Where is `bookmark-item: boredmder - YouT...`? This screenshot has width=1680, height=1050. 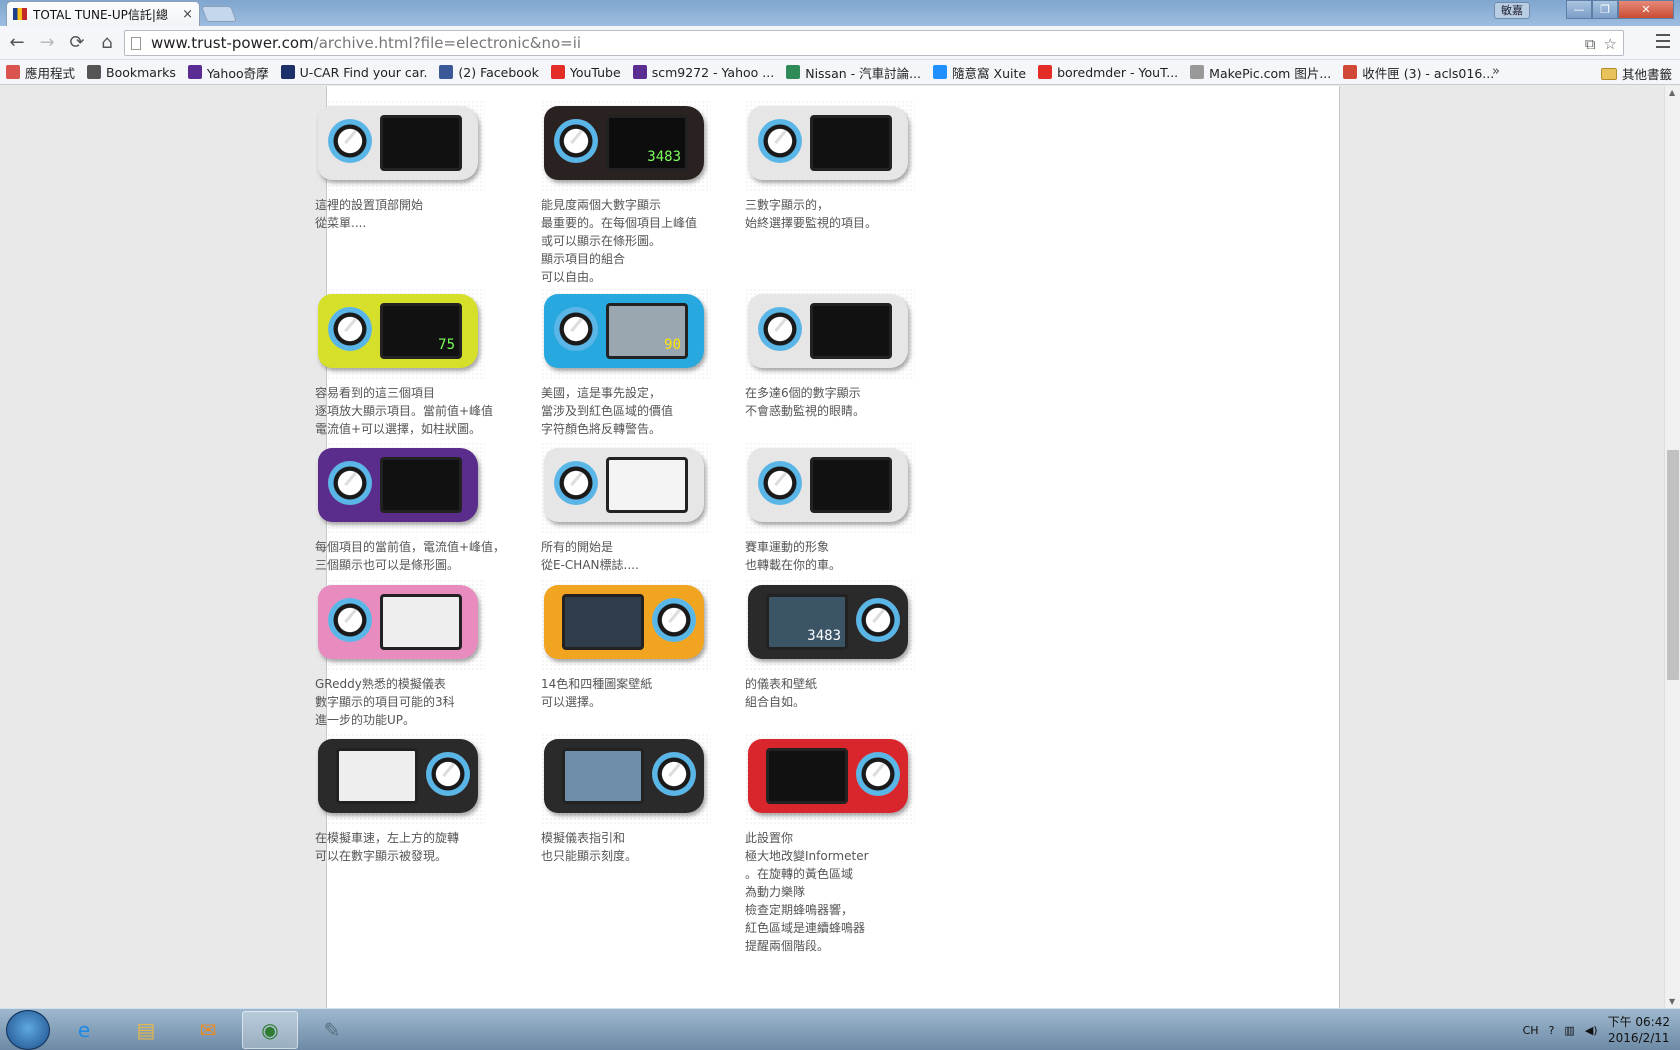 bookmark-item: boredmder - YouT... is located at coordinates (1108, 72).